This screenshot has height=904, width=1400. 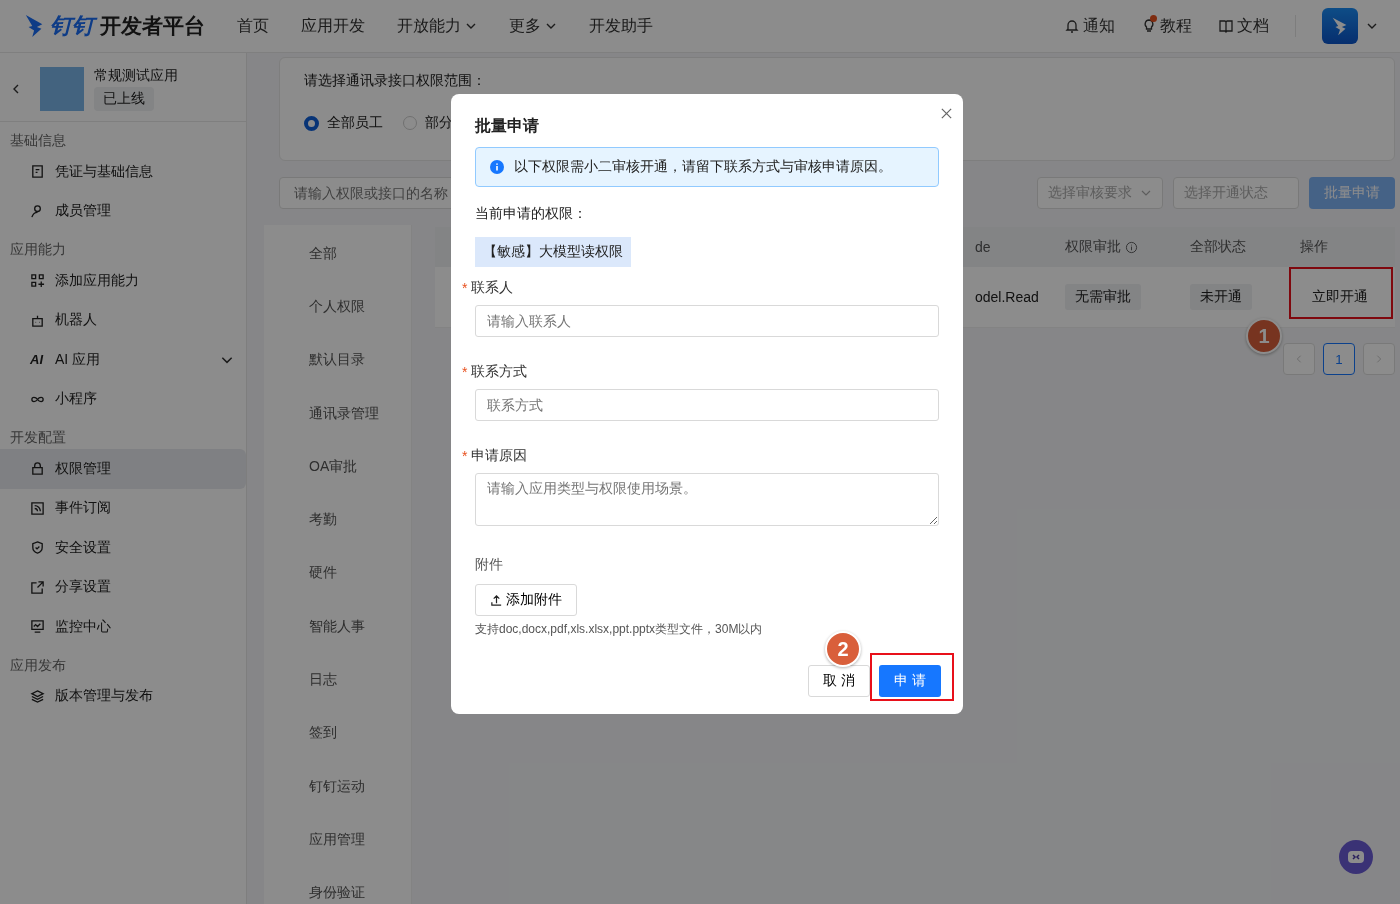 What do you see at coordinates (337, 520) in the screenshot?
I see `category-item: 考勤` at bounding box center [337, 520].